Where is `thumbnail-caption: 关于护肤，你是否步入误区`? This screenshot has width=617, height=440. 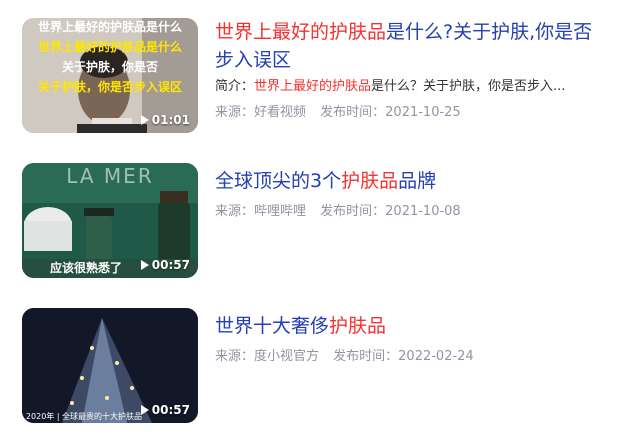 thumbnail-caption: 关于护肤，你是否步入误区 is located at coordinates (109, 87).